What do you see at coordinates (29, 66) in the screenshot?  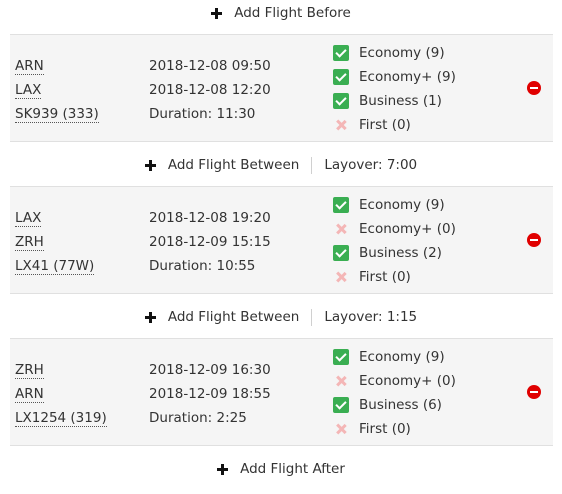 I see `origin-airport: ARN` at bounding box center [29, 66].